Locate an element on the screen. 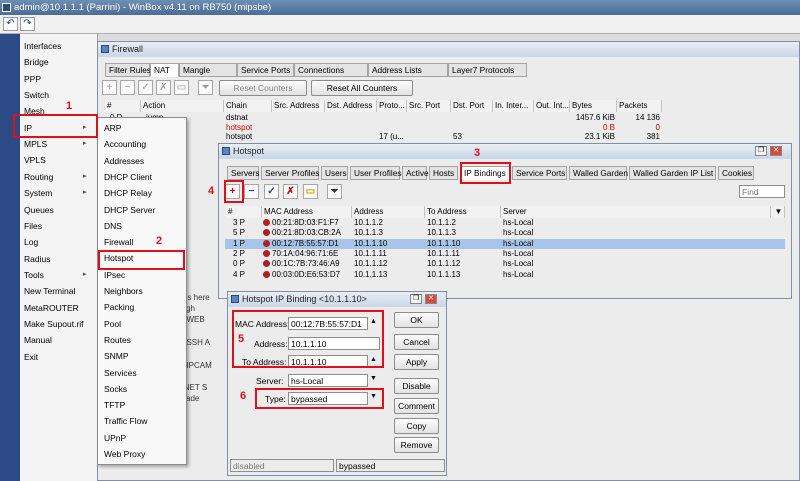  tab-nat: NAT is located at coordinates (164, 70).